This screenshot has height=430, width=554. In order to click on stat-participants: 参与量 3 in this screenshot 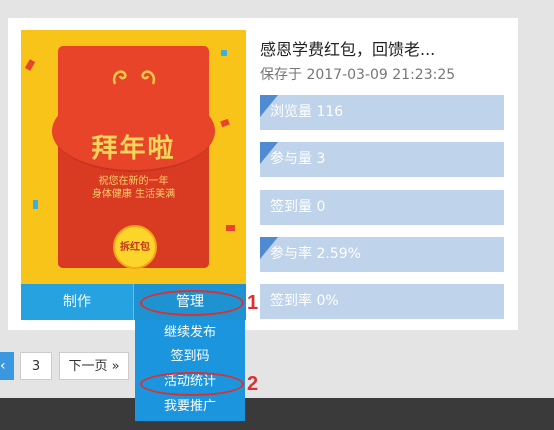, I will do `click(382, 159)`.